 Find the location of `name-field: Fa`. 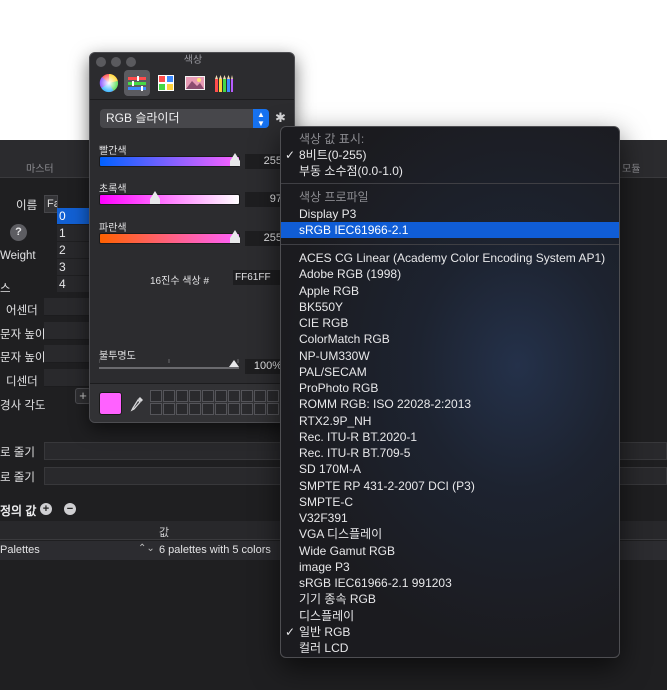

name-field: Fa is located at coordinates (51, 204).